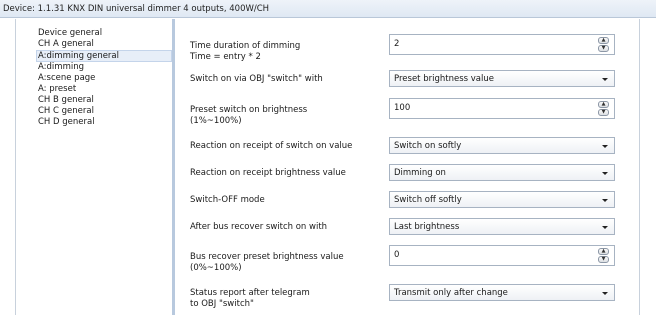  I want to click on param-label-line: Preset switch on brightness, so click(249, 110).